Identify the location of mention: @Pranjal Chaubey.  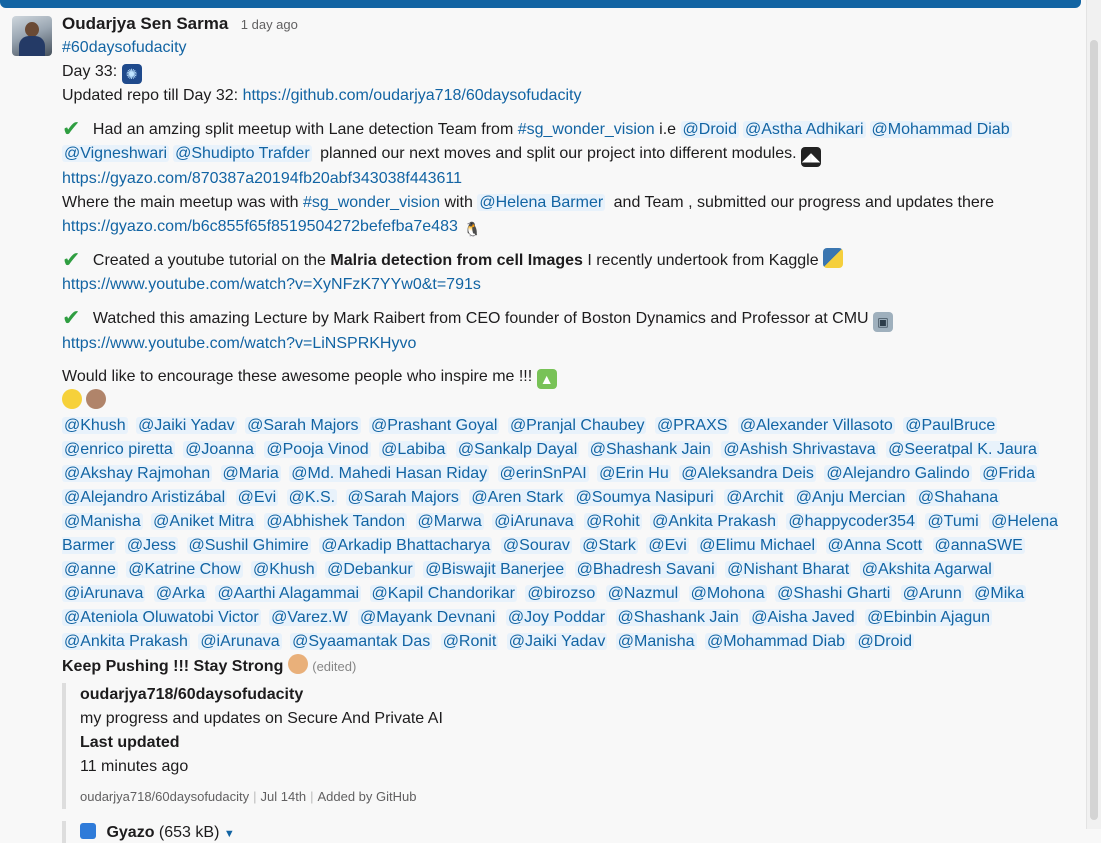
(577, 425).